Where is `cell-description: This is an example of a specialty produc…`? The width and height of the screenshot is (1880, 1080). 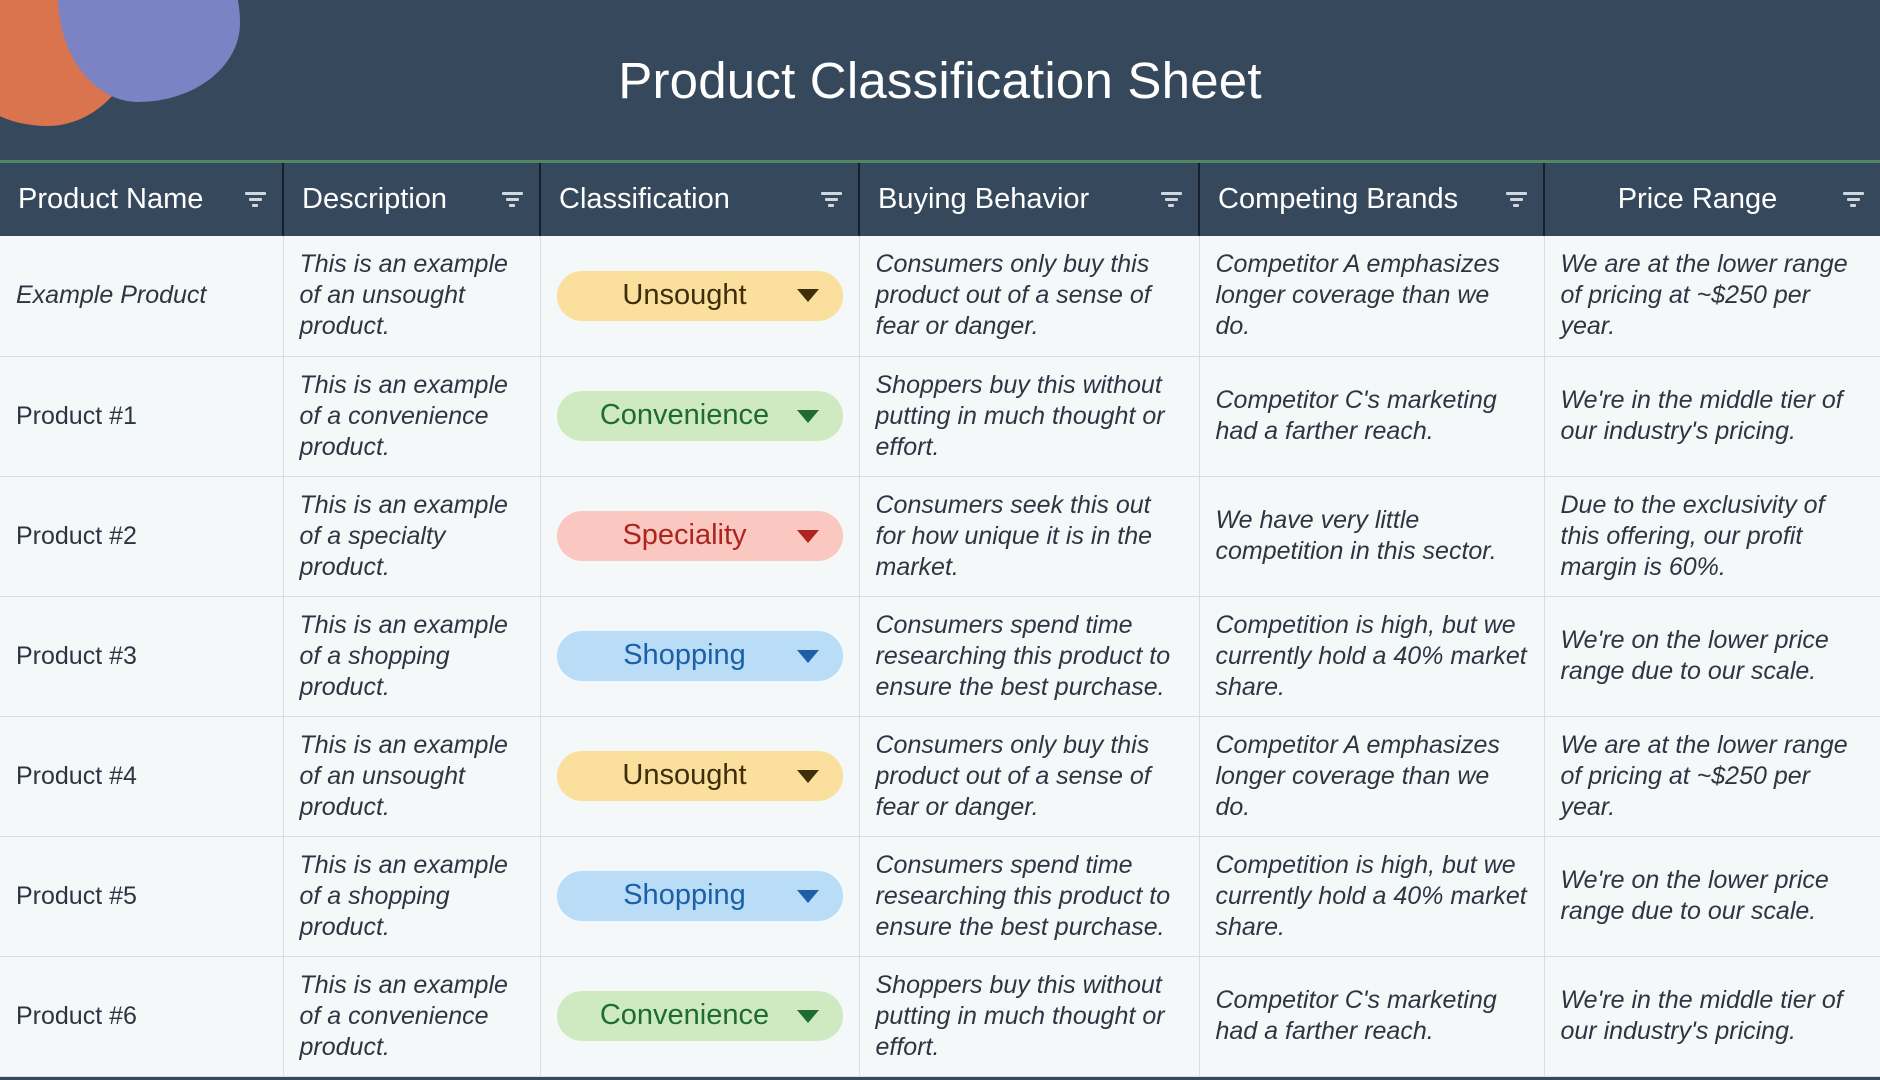 cell-description: This is an example of a specialty produc… is located at coordinates (412, 536).